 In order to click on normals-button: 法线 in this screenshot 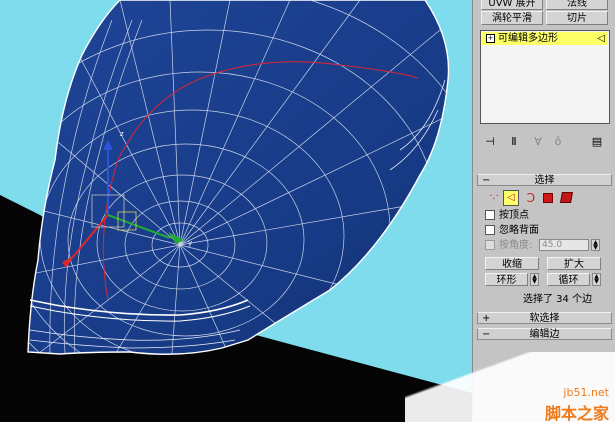, I will do `click(577, 5)`.